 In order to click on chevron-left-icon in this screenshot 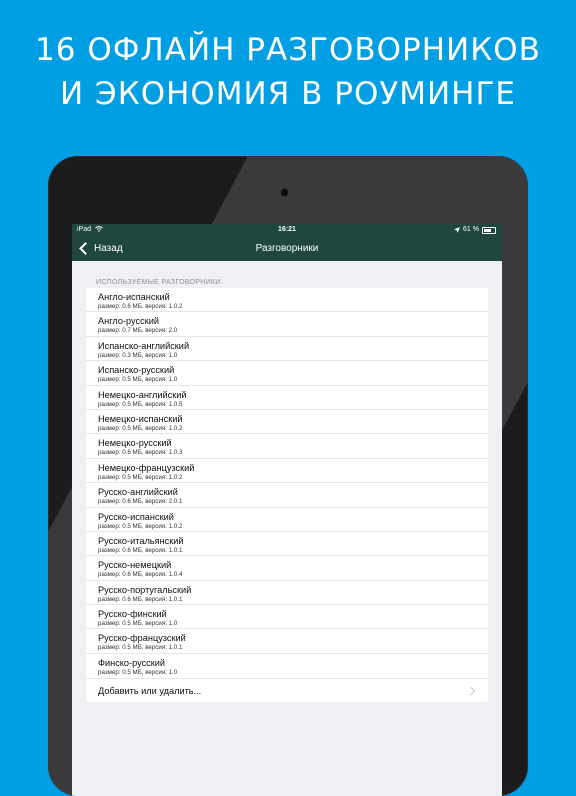, I will do `click(85, 248)`.